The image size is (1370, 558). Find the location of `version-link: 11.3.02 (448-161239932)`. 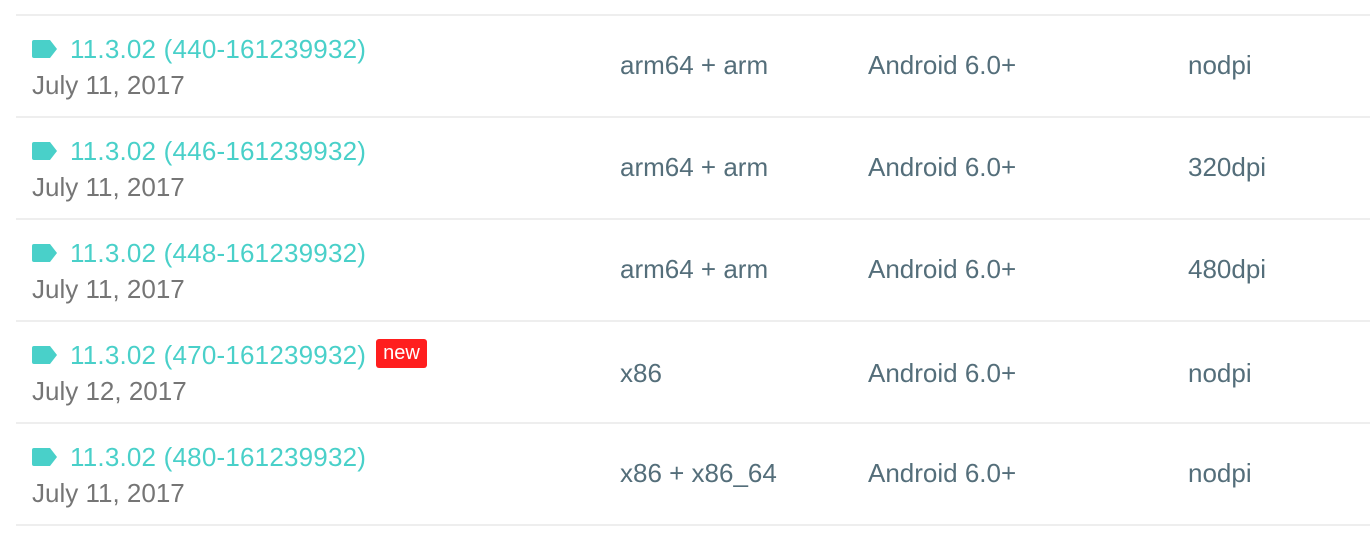

version-link: 11.3.02 (448-161239932) is located at coordinates (218, 253).